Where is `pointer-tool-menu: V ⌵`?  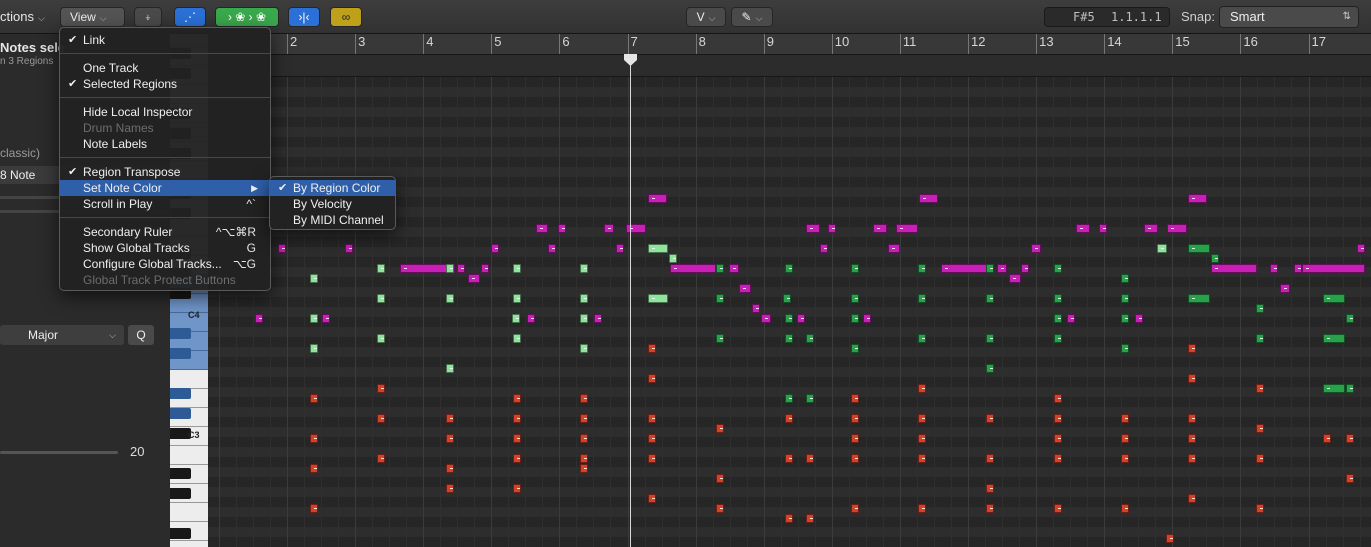
pointer-tool-menu: V ⌵ is located at coordinates (706, 17).